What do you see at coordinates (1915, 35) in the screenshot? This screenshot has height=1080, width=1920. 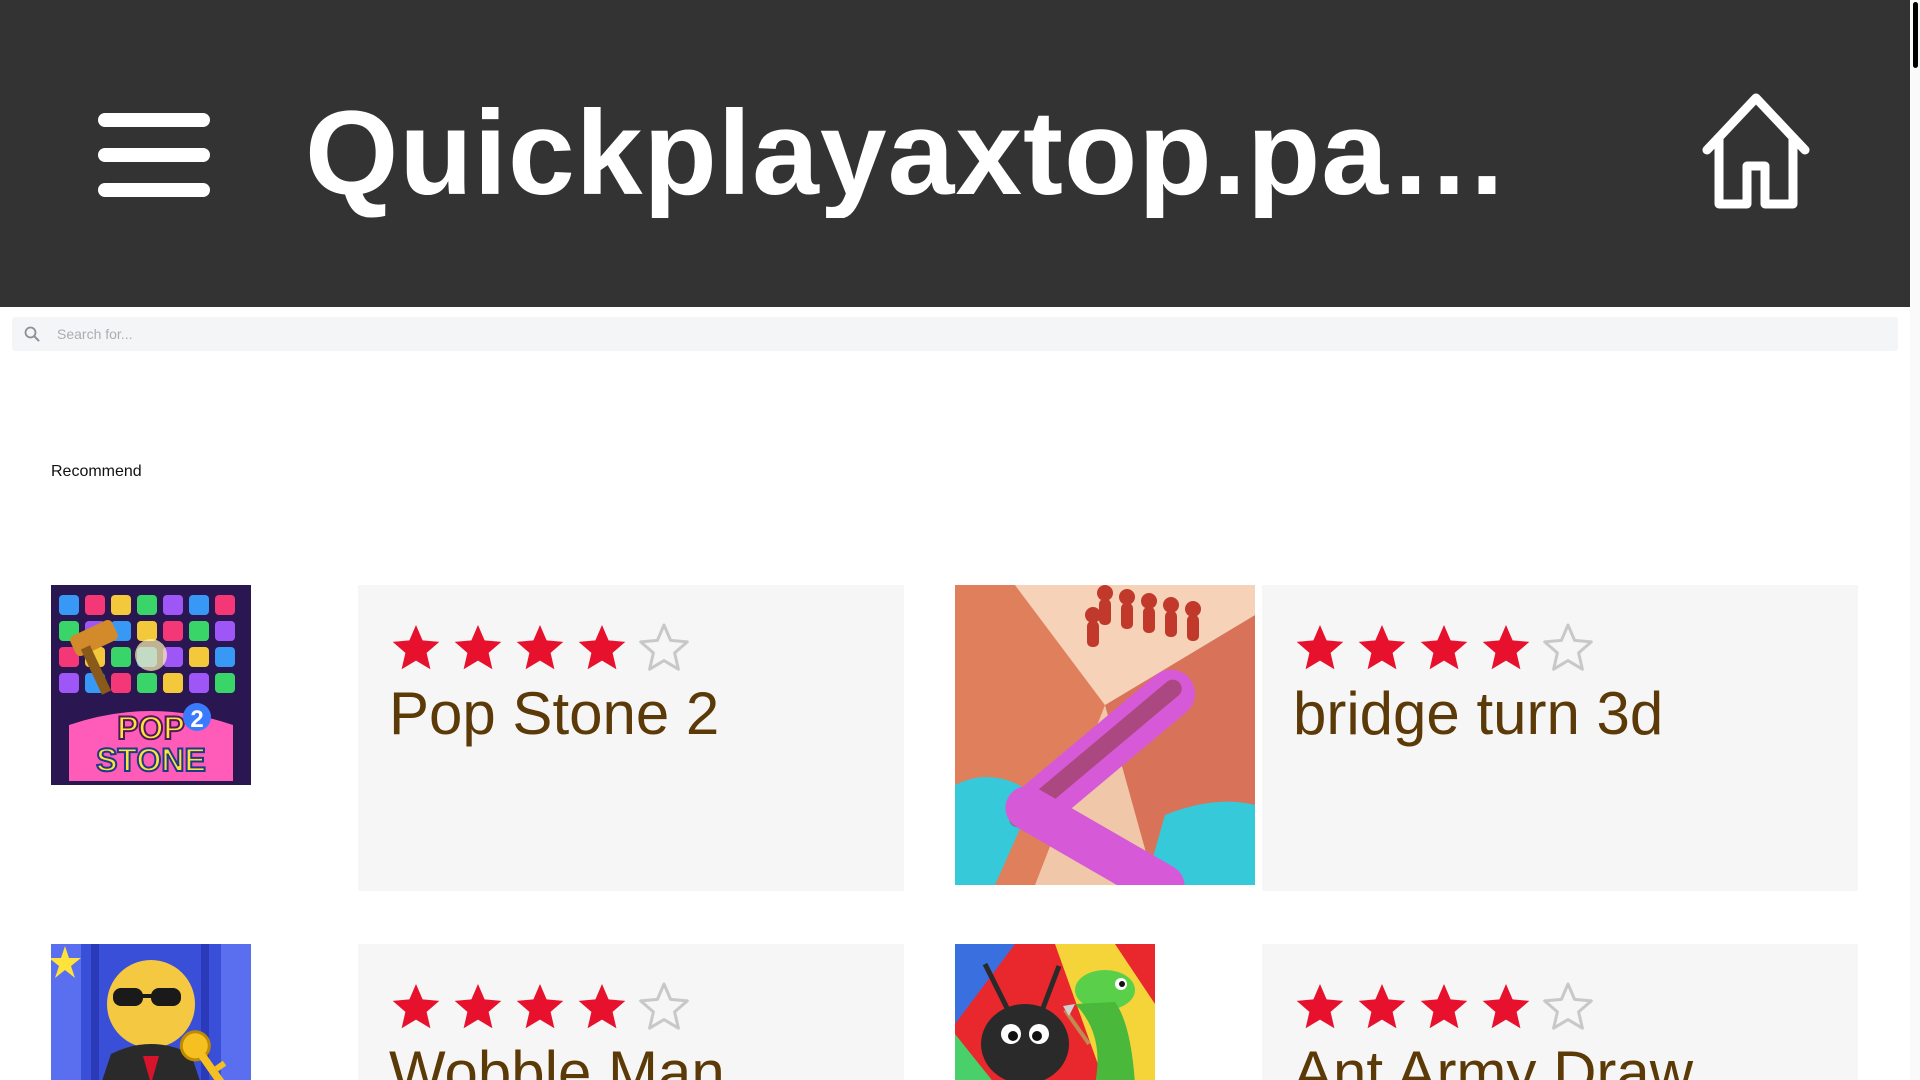 I see `scrollbar-thumb` at bounding box center [1915, 35].